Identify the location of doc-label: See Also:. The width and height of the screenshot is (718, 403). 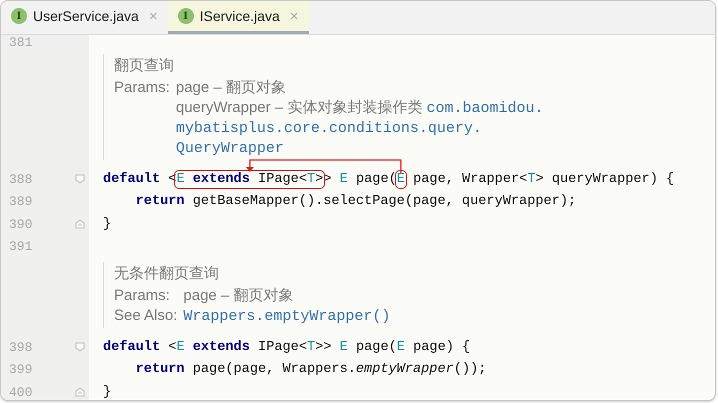
(146, 316).